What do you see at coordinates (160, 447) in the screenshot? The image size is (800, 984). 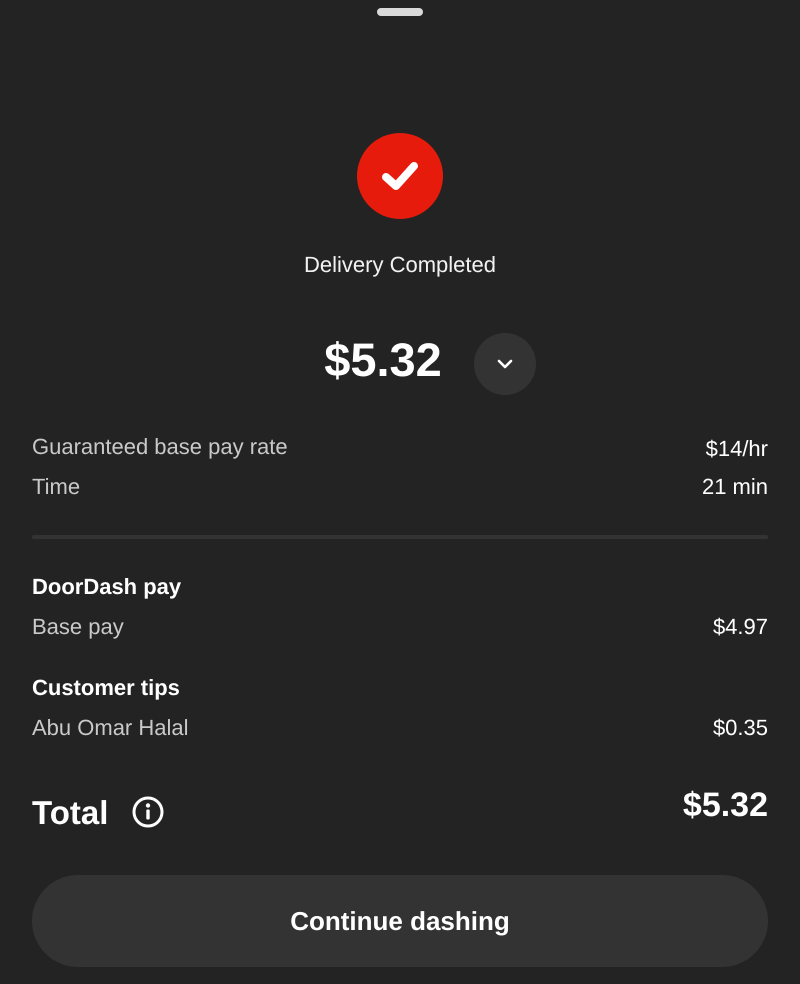 I see `summary-label: Guaranteed base pay rate` at bounding box center [160, 447].